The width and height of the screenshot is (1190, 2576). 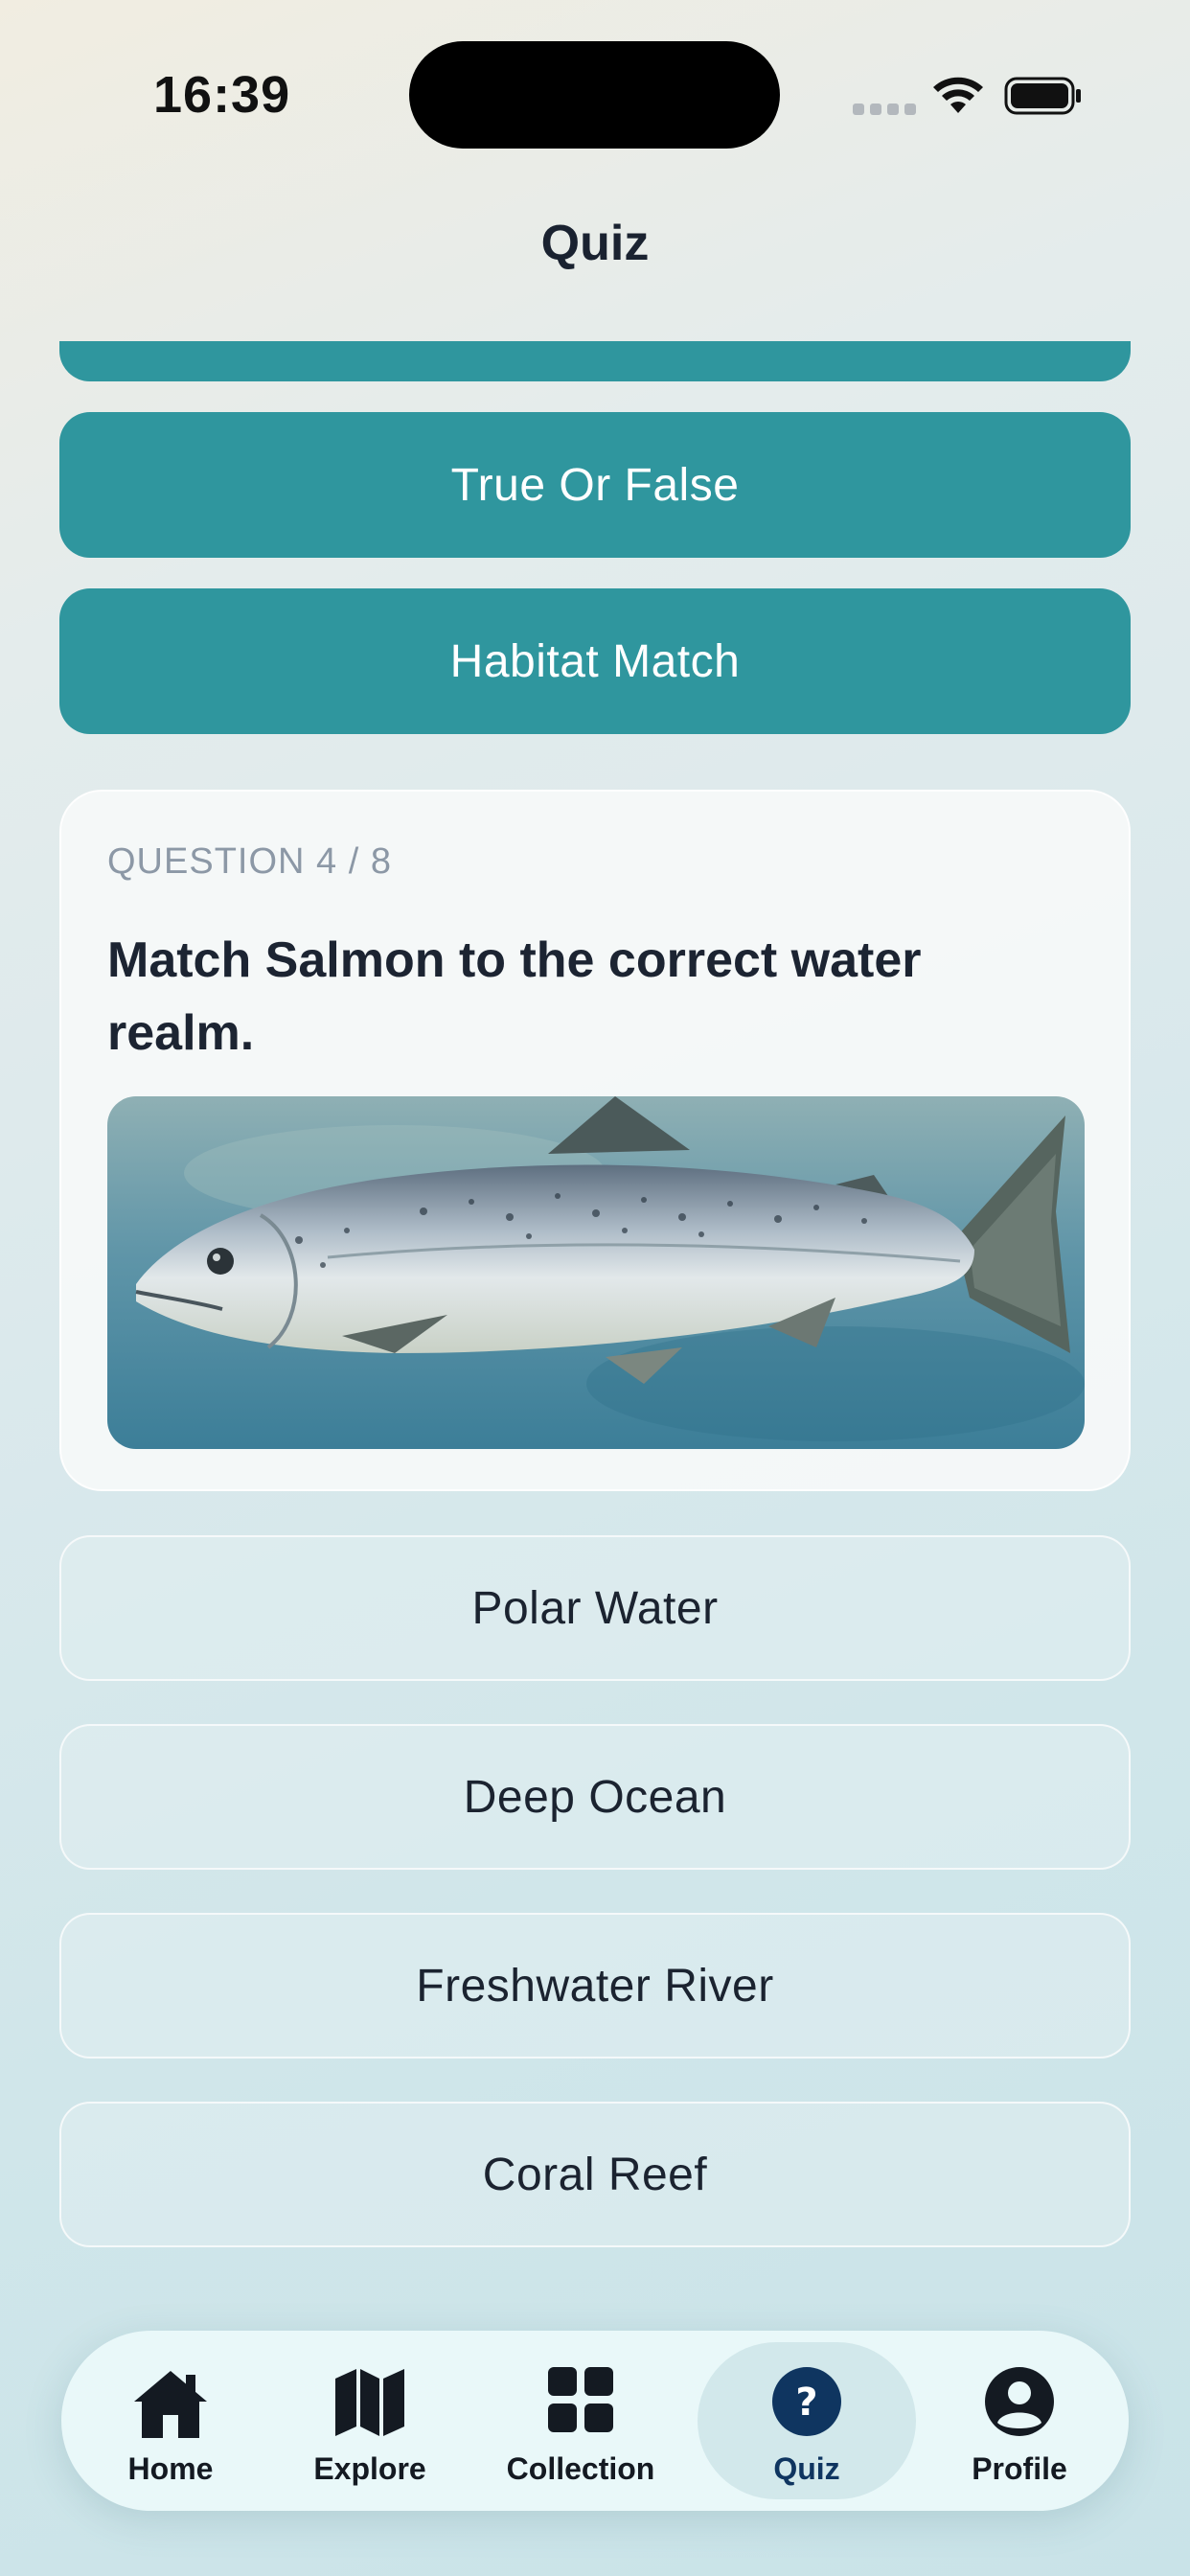 I want to click on person-icon, so click(x=1019, y=2401).